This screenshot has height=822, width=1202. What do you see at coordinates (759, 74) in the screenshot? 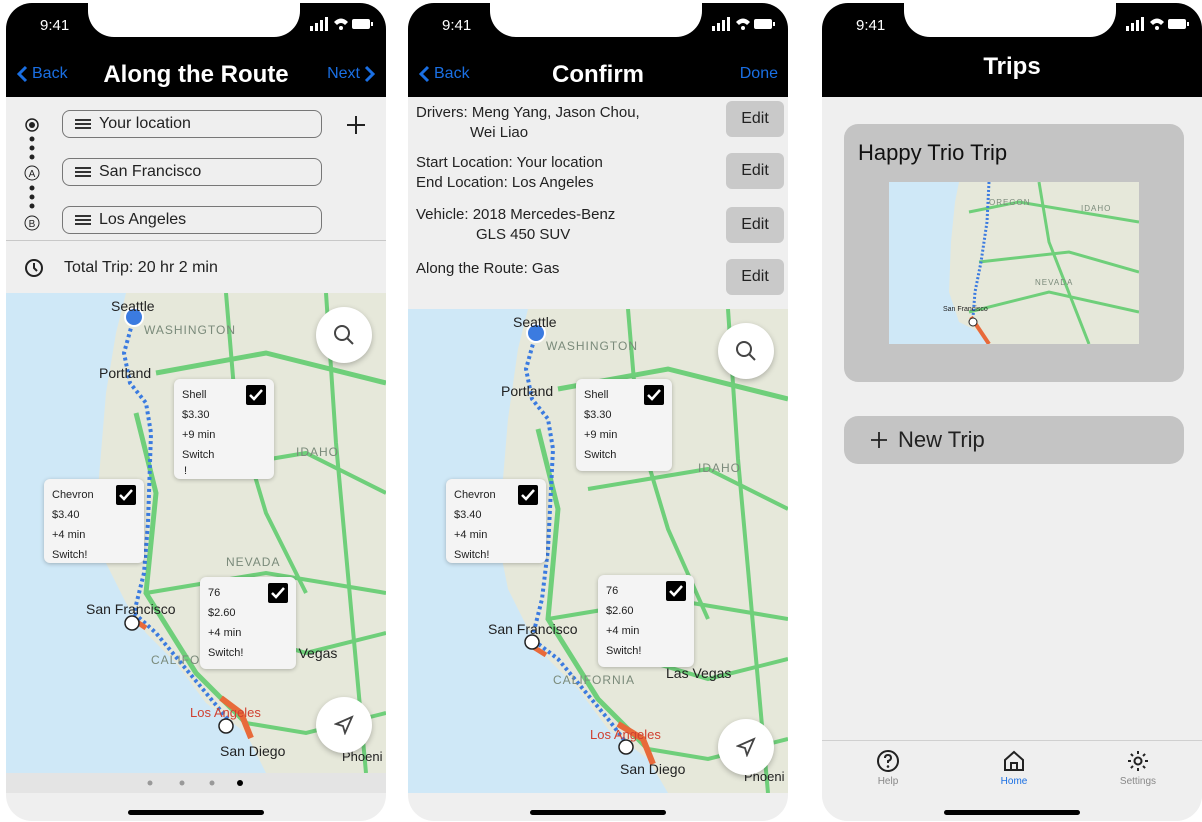
I see `done-button: Done` at bounding box center [759, 74].